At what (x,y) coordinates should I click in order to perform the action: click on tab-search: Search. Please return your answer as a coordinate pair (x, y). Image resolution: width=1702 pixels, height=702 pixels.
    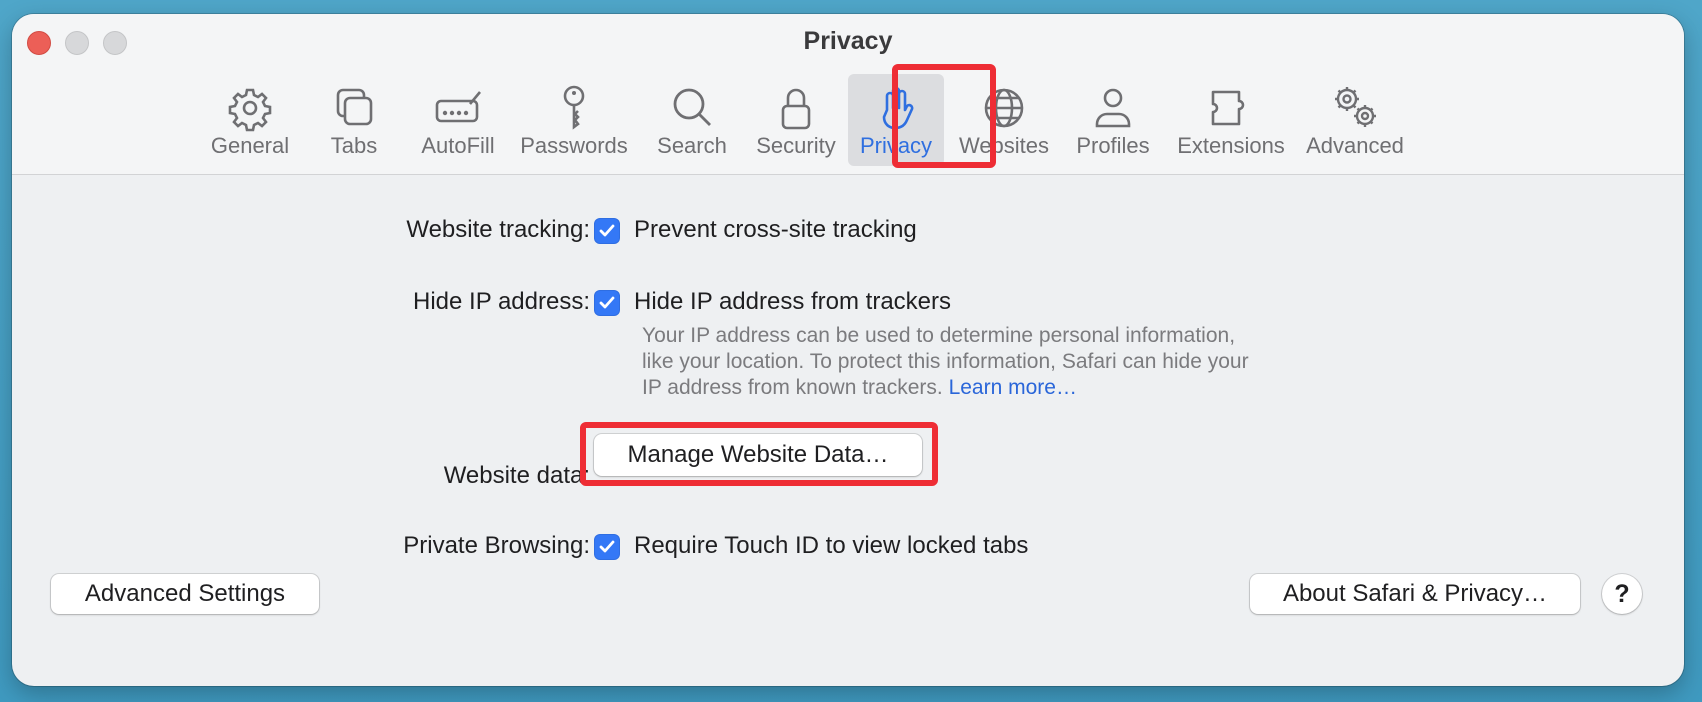
    Looking at the image, I should click on (692, 120).